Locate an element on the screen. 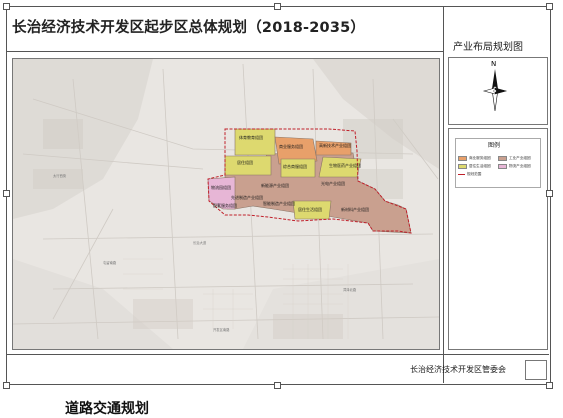 This screenshot has width=563, height=418. legend-title: 图例 is located at coordinates (494, 145).